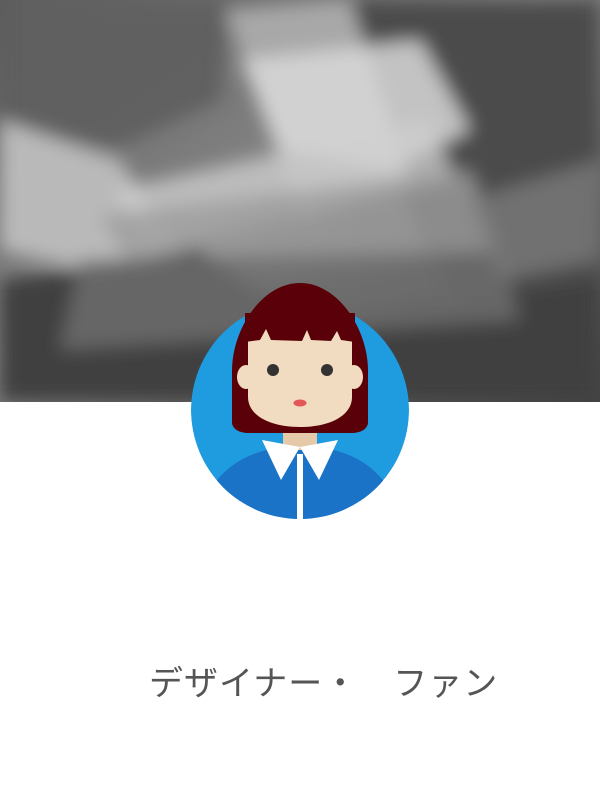  What do you see at coordinates (323, 684) in the screenshot?
I see `profile-name-text: デザイナー・ ファン` at bounding box center [323, 684].